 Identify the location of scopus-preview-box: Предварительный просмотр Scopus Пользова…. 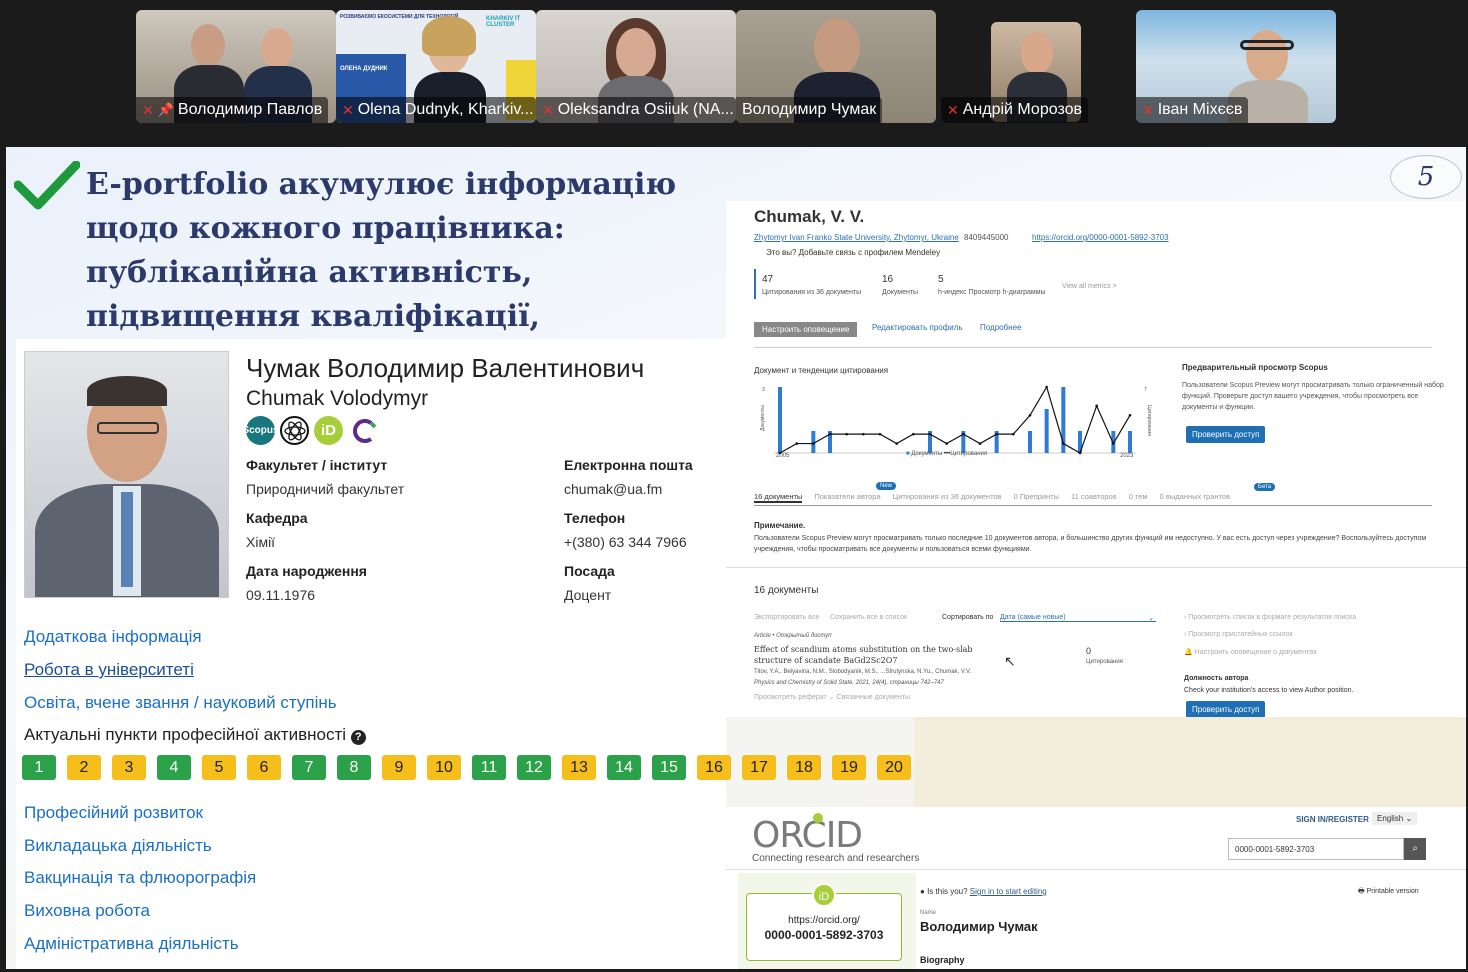
(1317, 388).